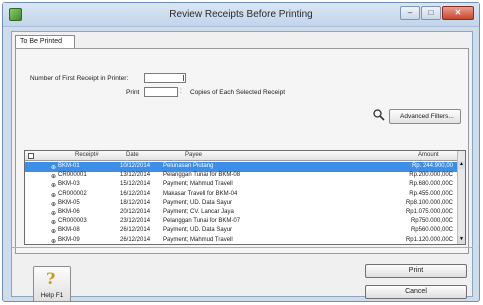 This screenshot has height=305, width=483. What do you see at coordinates (429, 202) in the screenshot?
I see `cell-amount: Rp8.100.000,00C` at bounding box center [429, 202].